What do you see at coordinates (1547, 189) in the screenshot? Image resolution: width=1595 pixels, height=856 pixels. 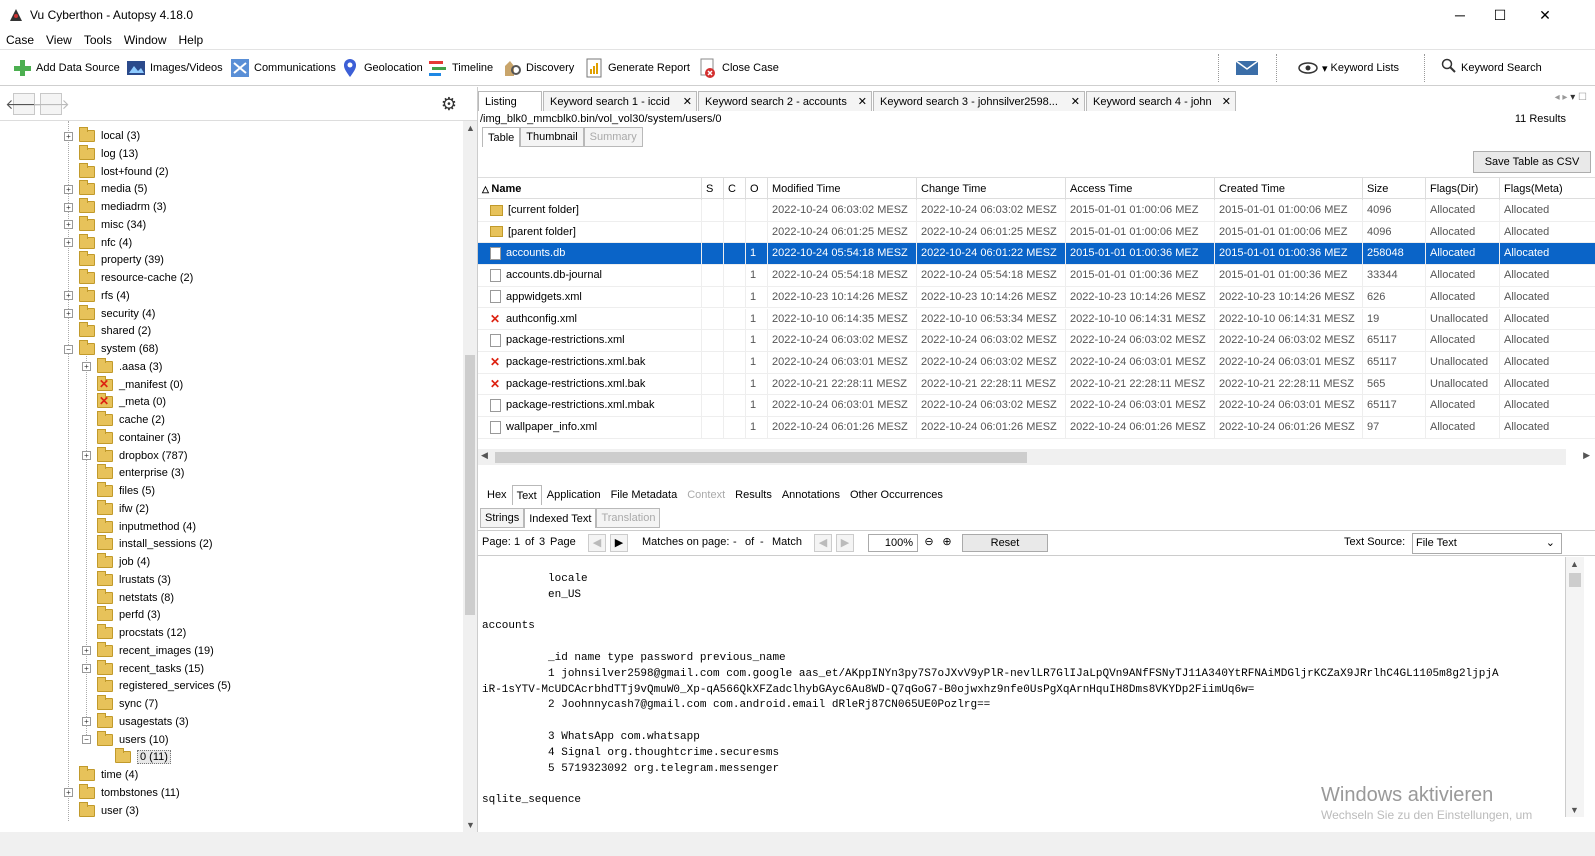 I see `column-header: Flags(Meta)` at bounding box center [1547, 189].